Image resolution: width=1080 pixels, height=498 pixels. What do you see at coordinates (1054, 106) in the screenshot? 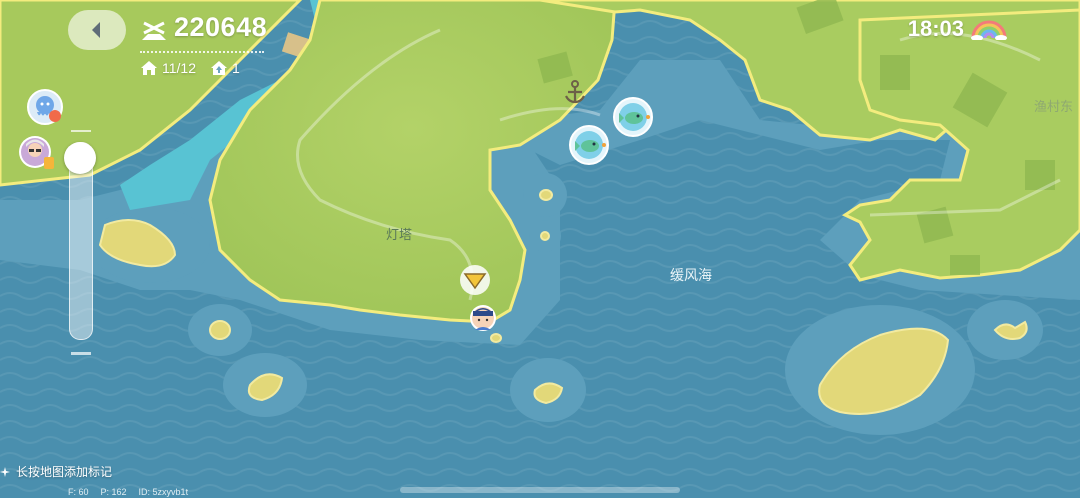
I see `map-label-village: 渔村东` at bounding box center [1054, 106].